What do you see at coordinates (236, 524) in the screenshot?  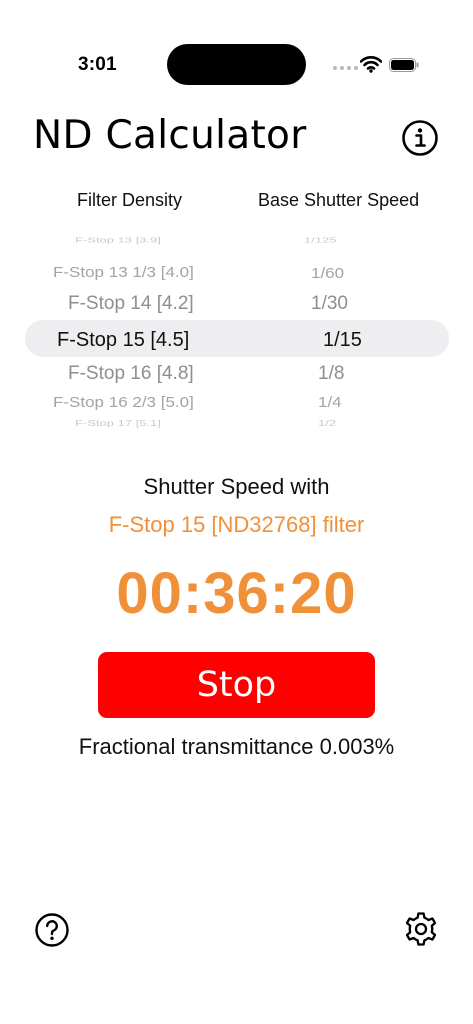 I see `filter-description: F-Stop 15 [ND32768] filter` at bounding box center [236, 524].